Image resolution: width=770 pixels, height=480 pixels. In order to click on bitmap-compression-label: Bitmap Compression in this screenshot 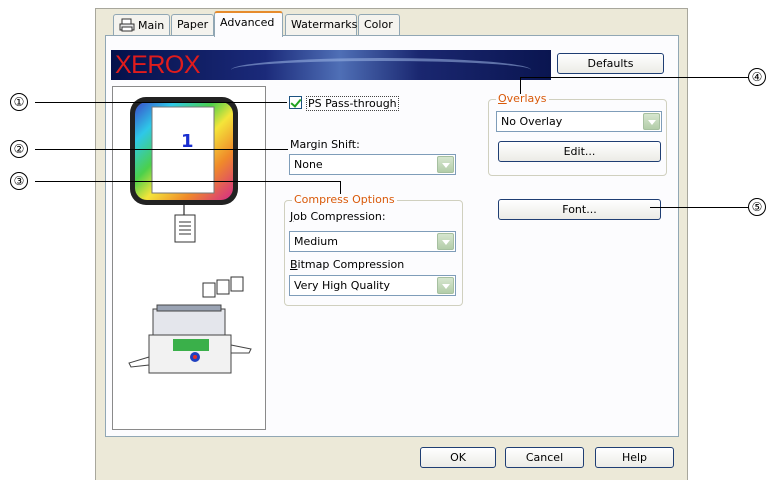, I will do `click(347, 264)`.